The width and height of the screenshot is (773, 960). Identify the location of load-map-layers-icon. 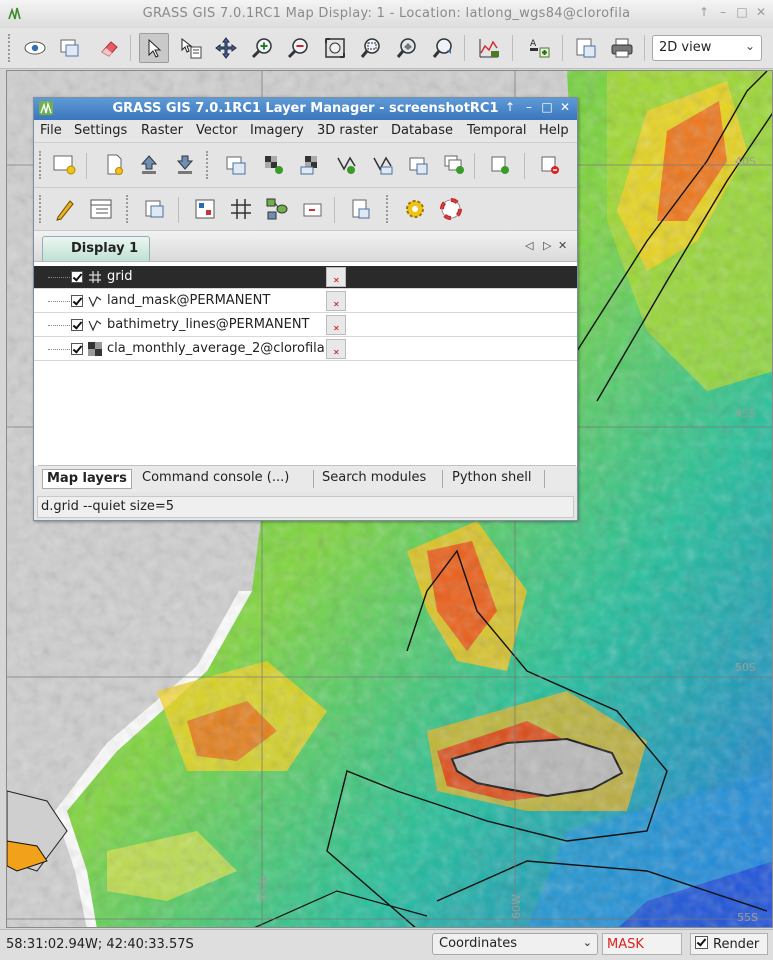
(237, 165).